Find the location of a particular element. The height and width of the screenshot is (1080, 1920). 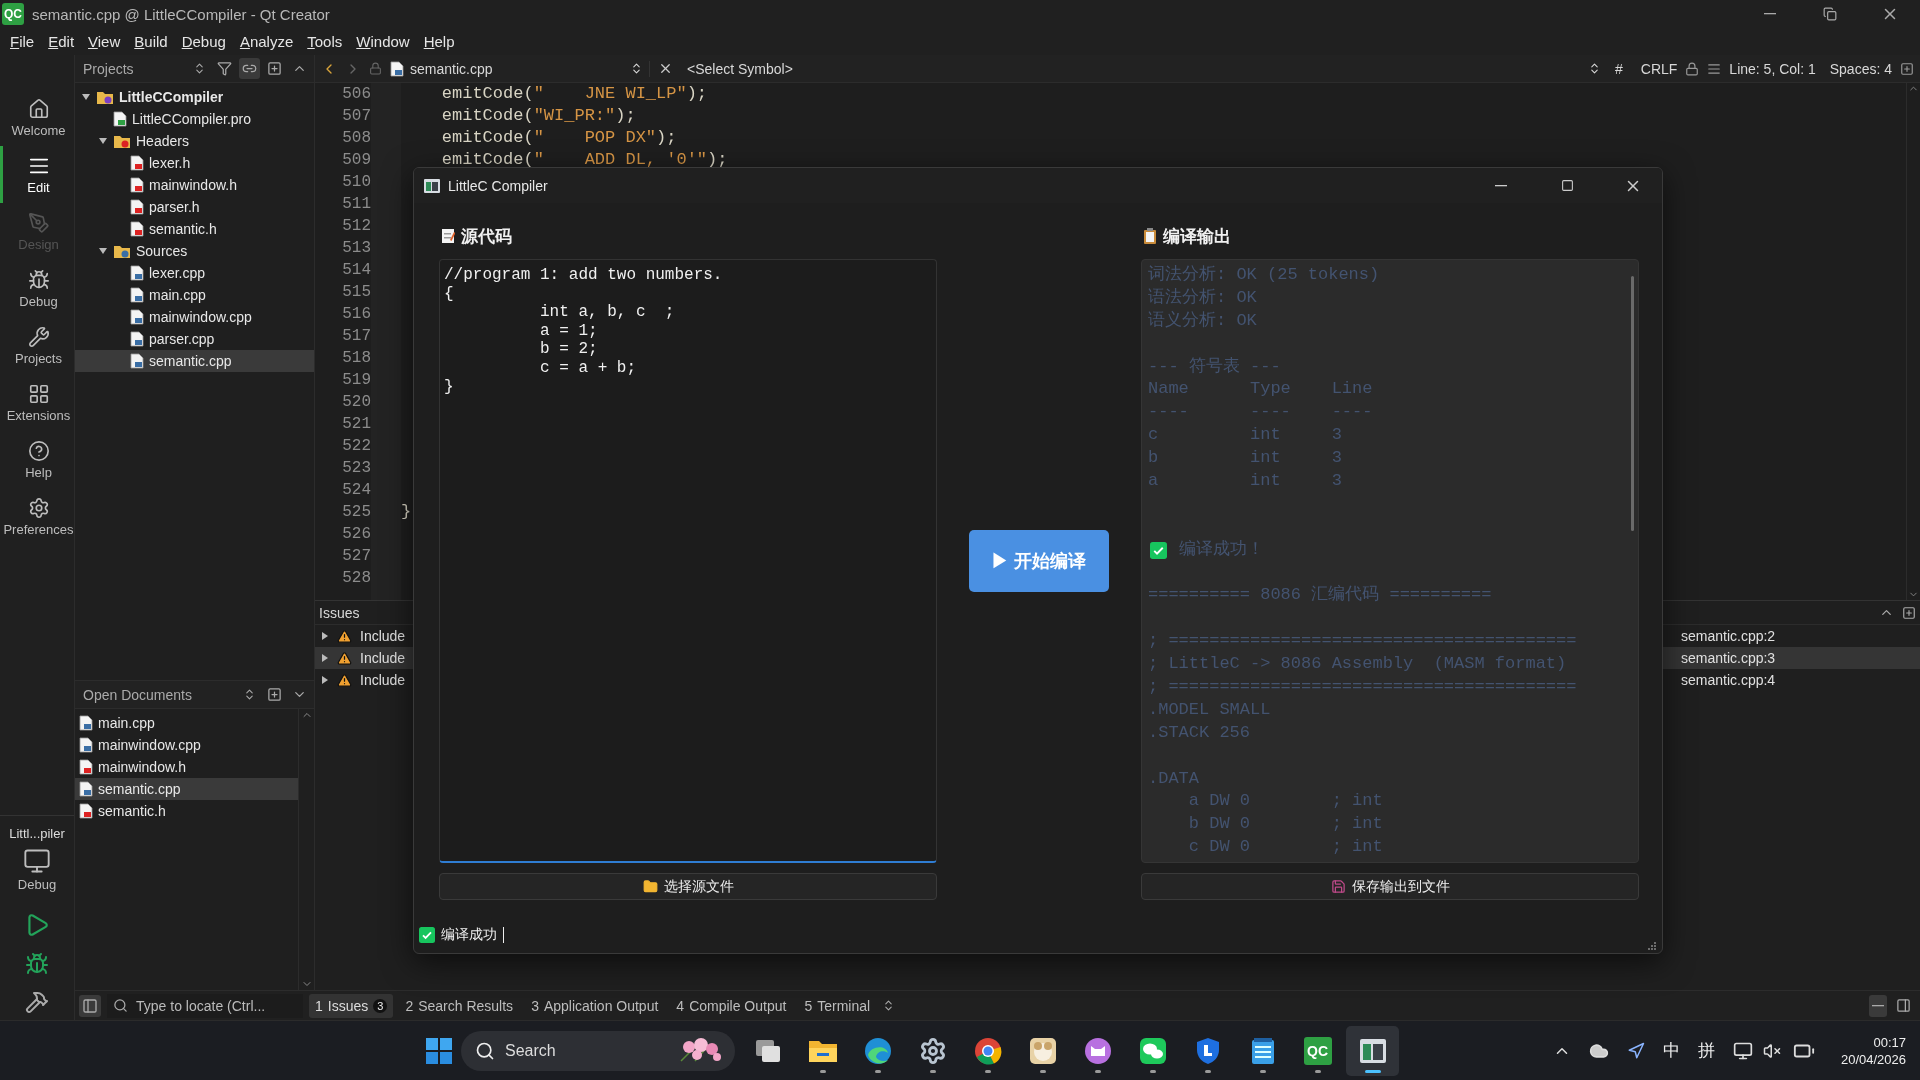

document-item: mainwindow.h is located at coordinates (186, 767).